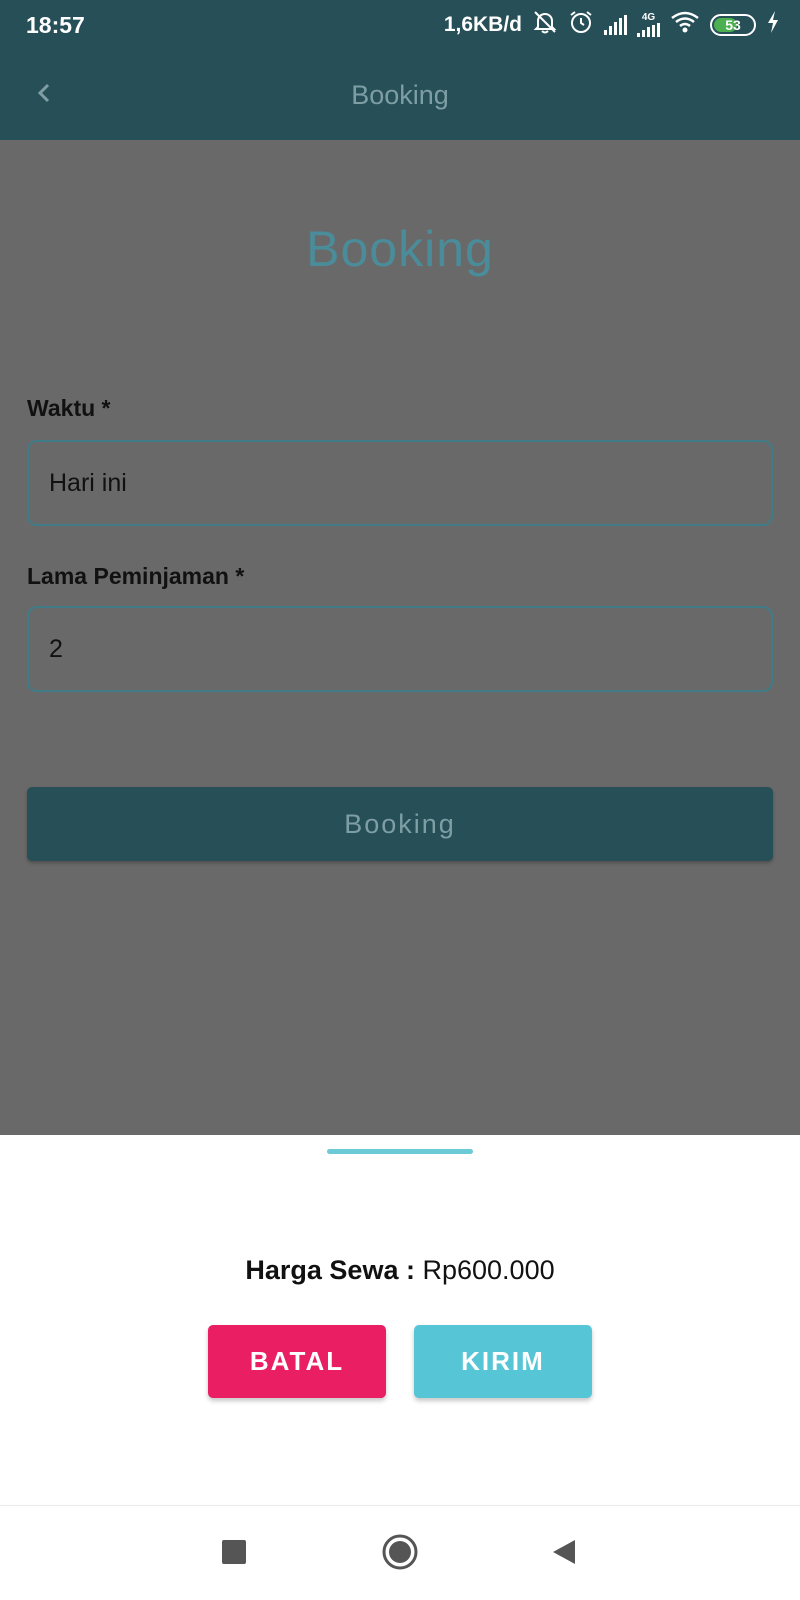 Image resolution: width=800 pixels, height=1600 pixels. I want to click on status-icons: 1,6KB/d 4G 53, so click(612, 25).